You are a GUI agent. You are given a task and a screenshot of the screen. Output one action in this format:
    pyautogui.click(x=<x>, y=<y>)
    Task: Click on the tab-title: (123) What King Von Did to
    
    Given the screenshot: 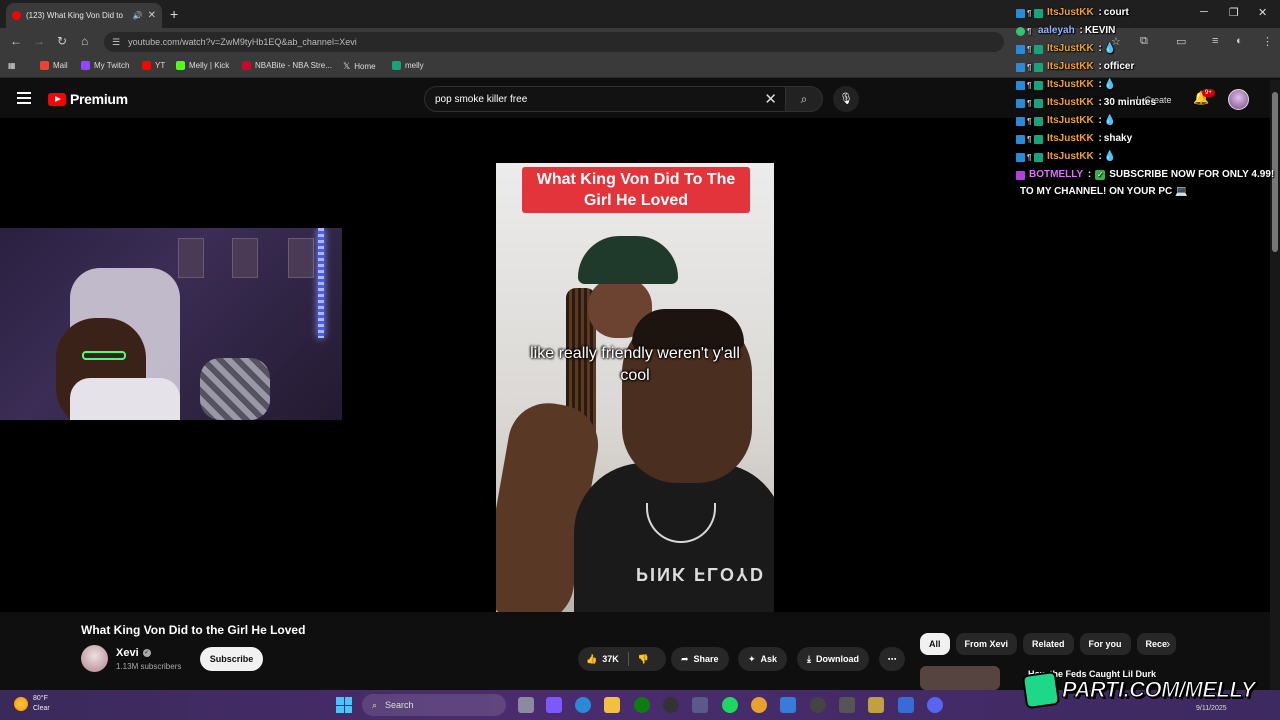 What is the action you would take?
    pyautogui.click(x=74, y=15)
    